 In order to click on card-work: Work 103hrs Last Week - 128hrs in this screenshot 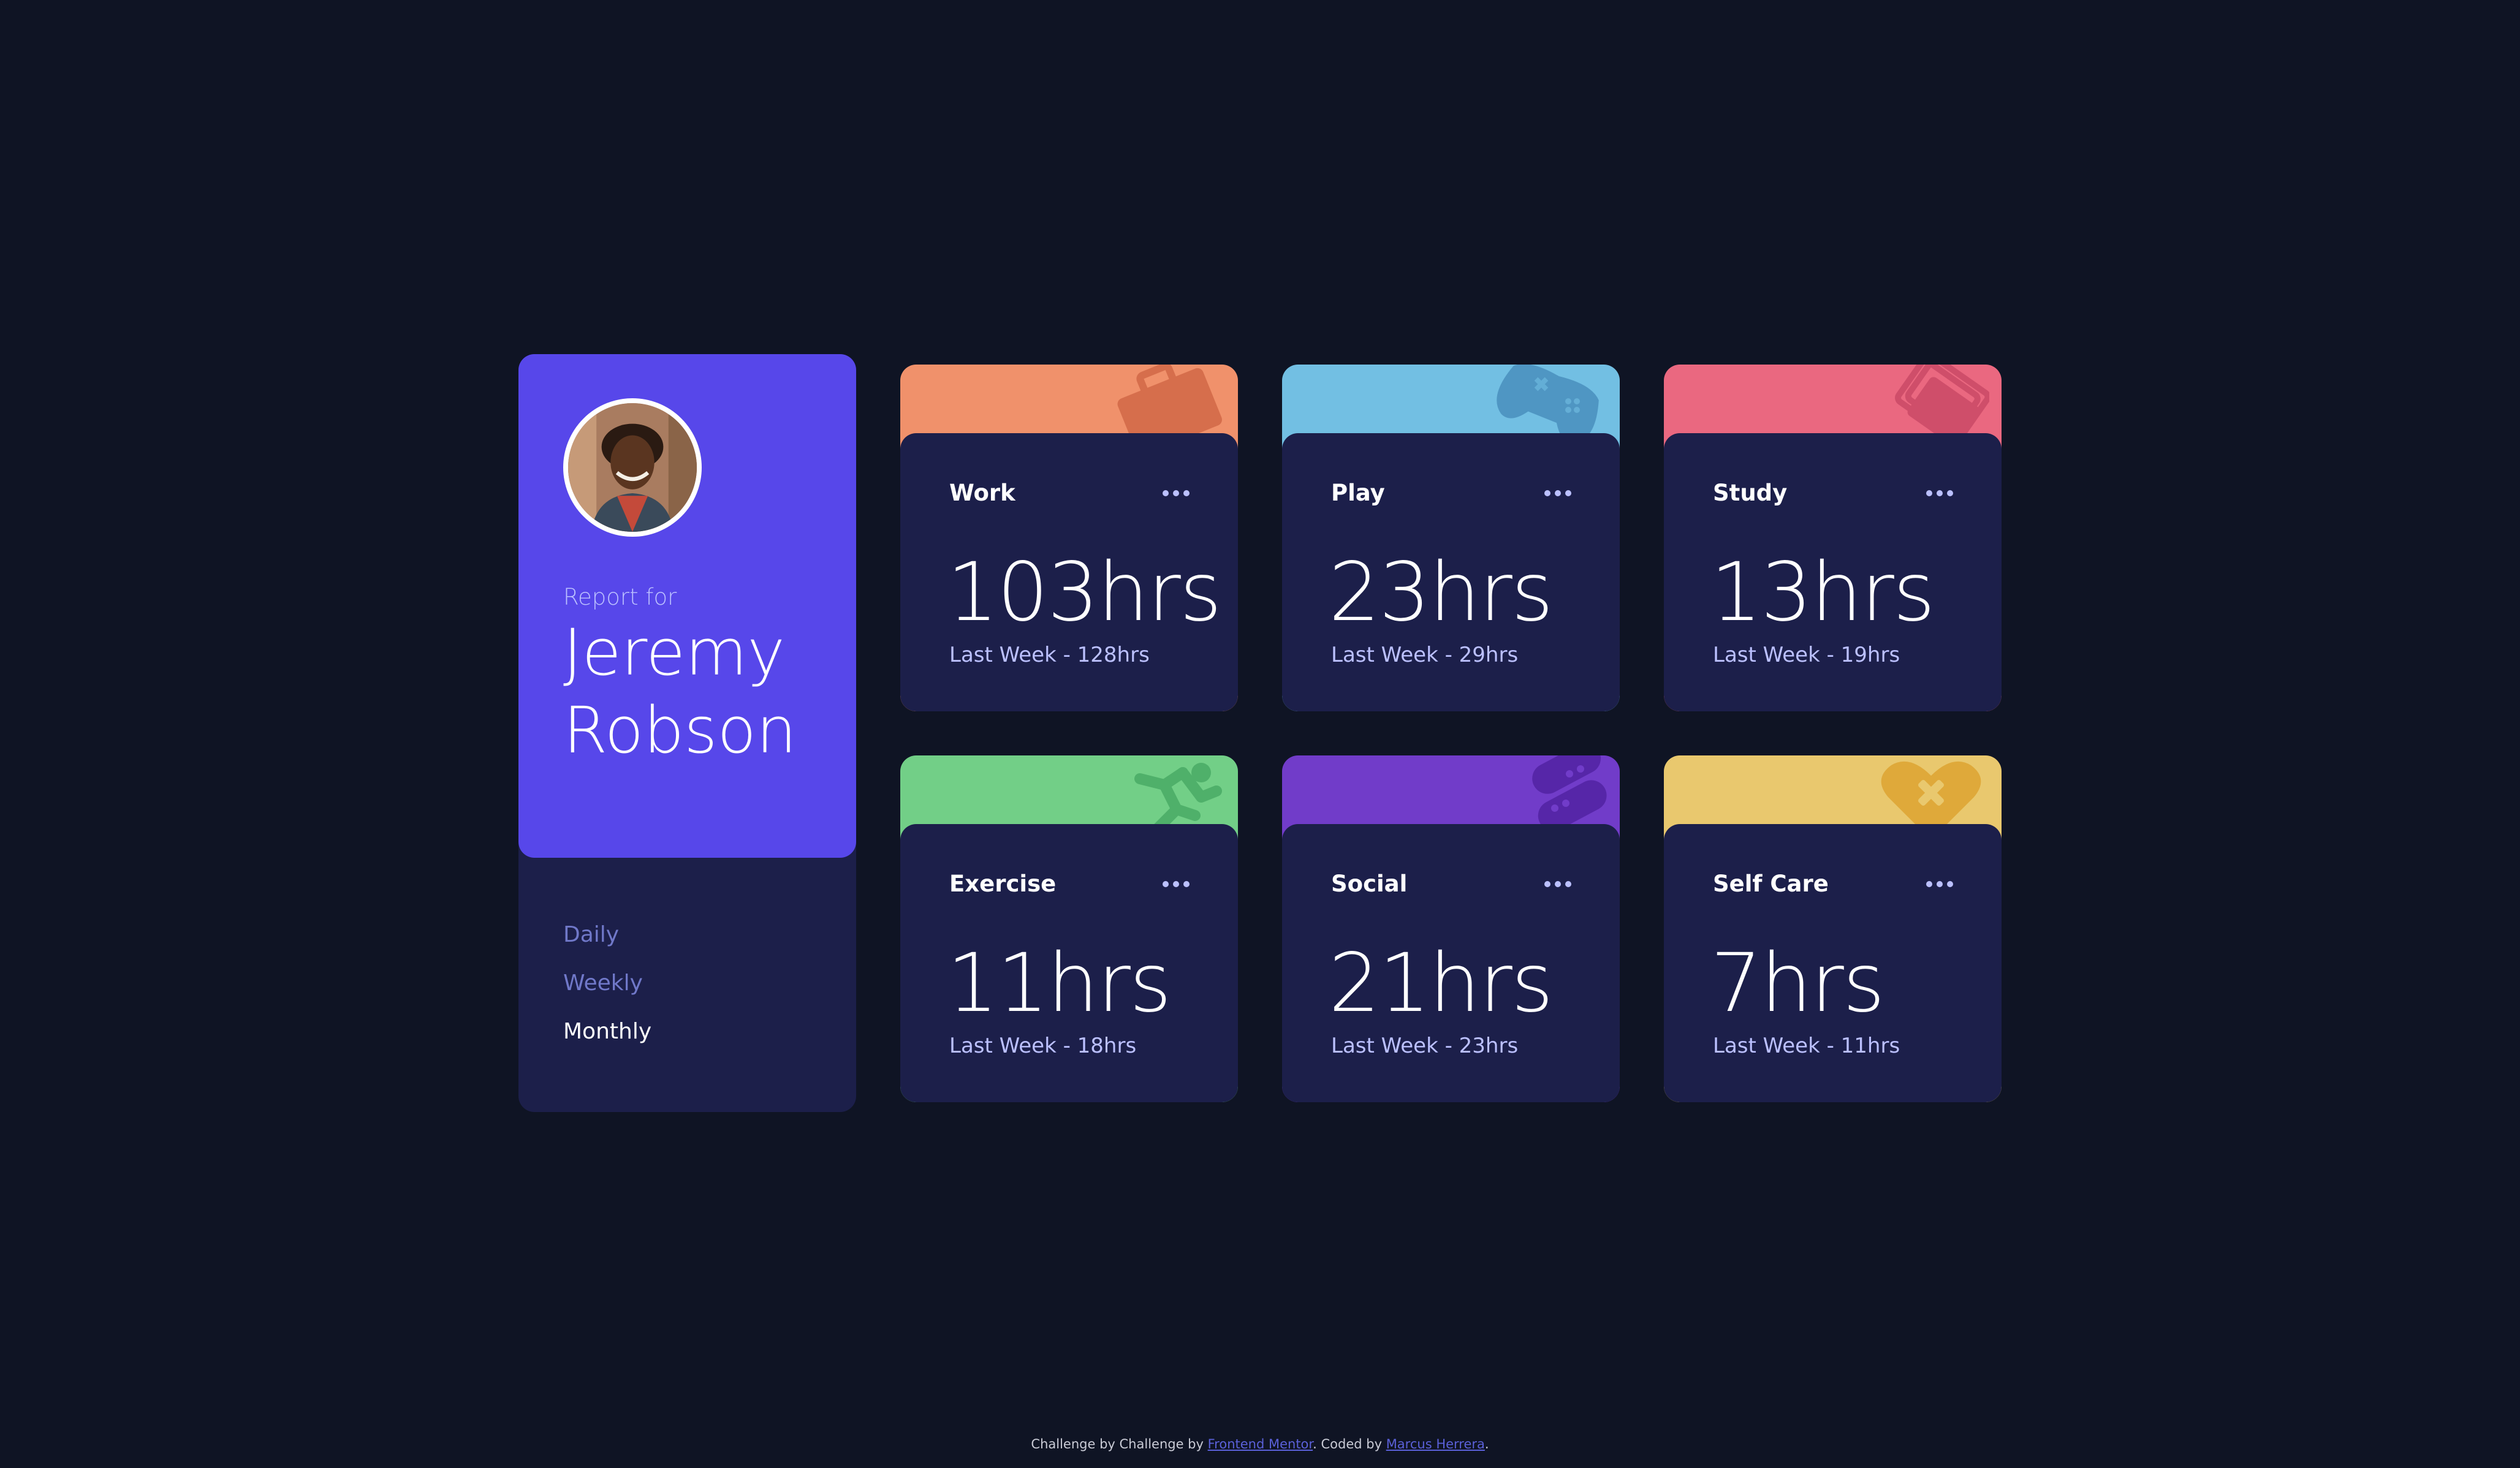, I will do `click(1069, 538)`.